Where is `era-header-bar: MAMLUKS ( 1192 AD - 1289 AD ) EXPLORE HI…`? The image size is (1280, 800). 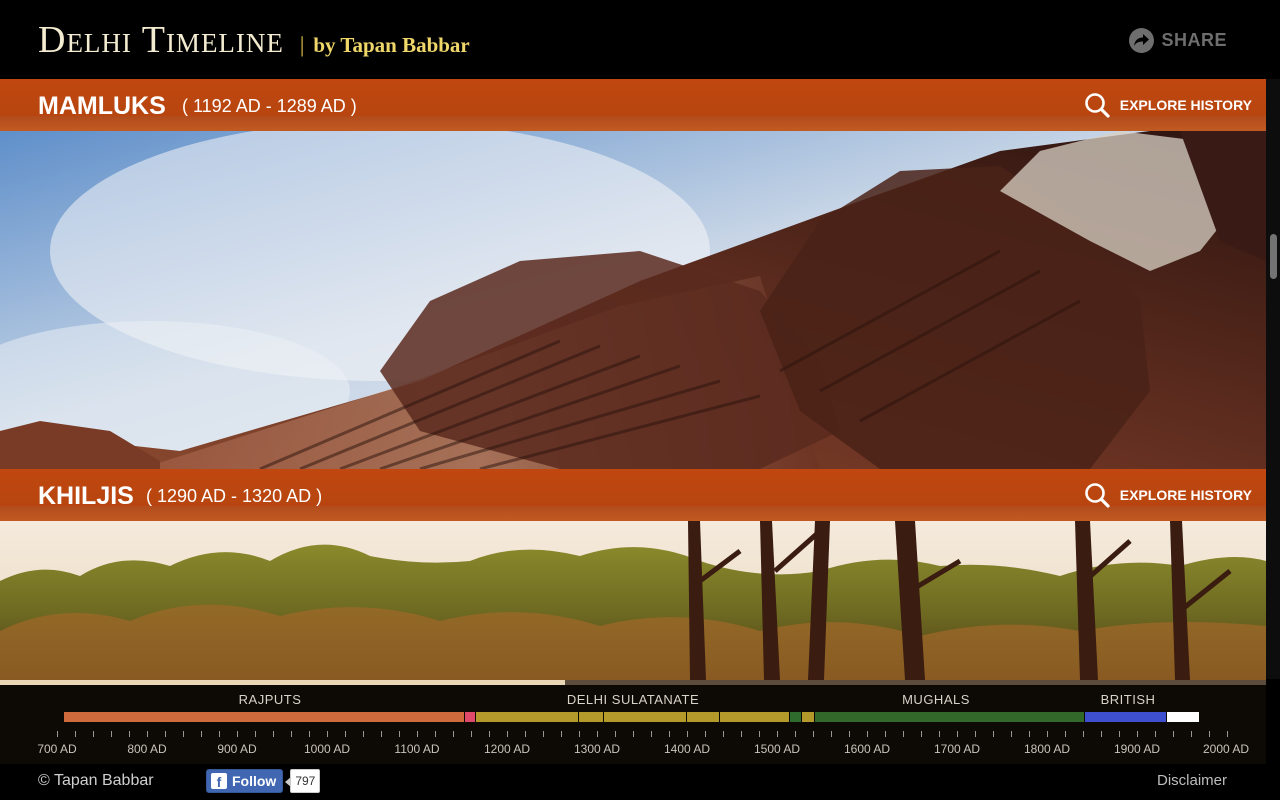 era-header-bar: MAMLUKS ( 1192 AD - 1289 AD ) EXPLORE HI… is located at coordinates (633, 105).